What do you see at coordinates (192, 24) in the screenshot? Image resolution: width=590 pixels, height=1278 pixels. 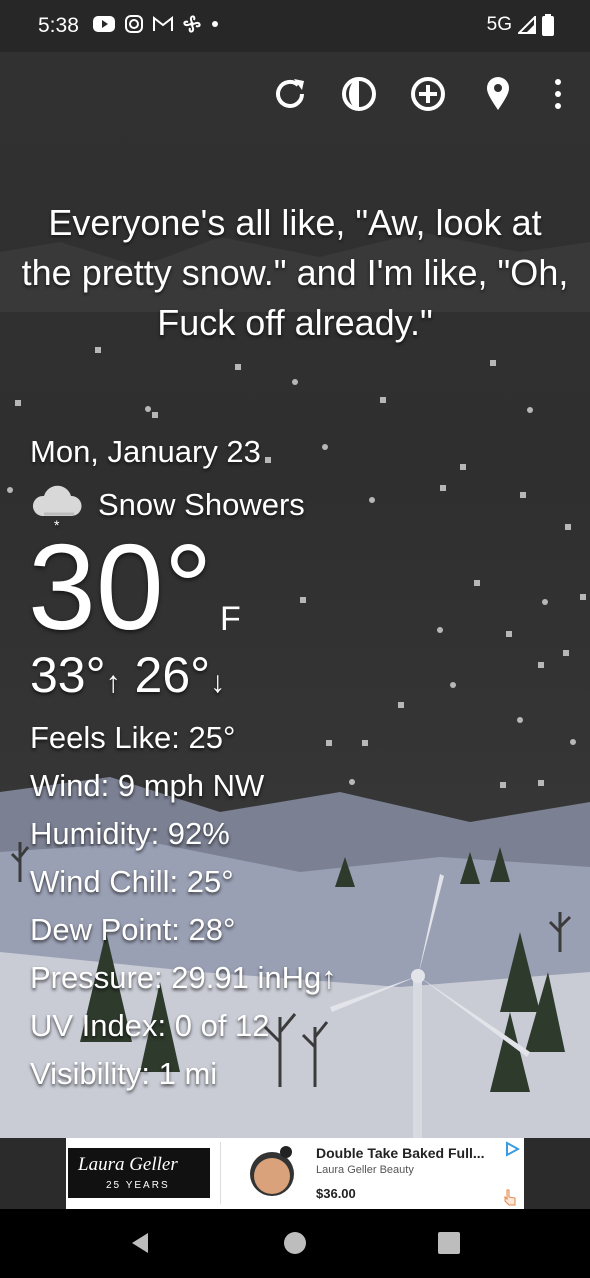 I see `fan-icon` at bounding box center [192, 24].